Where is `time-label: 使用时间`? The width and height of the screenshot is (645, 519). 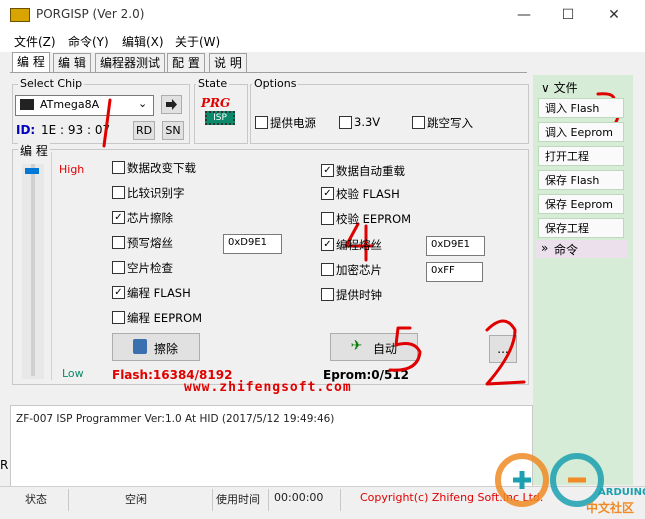
time-label: 使用时间 is located at coordinates (238, 499).